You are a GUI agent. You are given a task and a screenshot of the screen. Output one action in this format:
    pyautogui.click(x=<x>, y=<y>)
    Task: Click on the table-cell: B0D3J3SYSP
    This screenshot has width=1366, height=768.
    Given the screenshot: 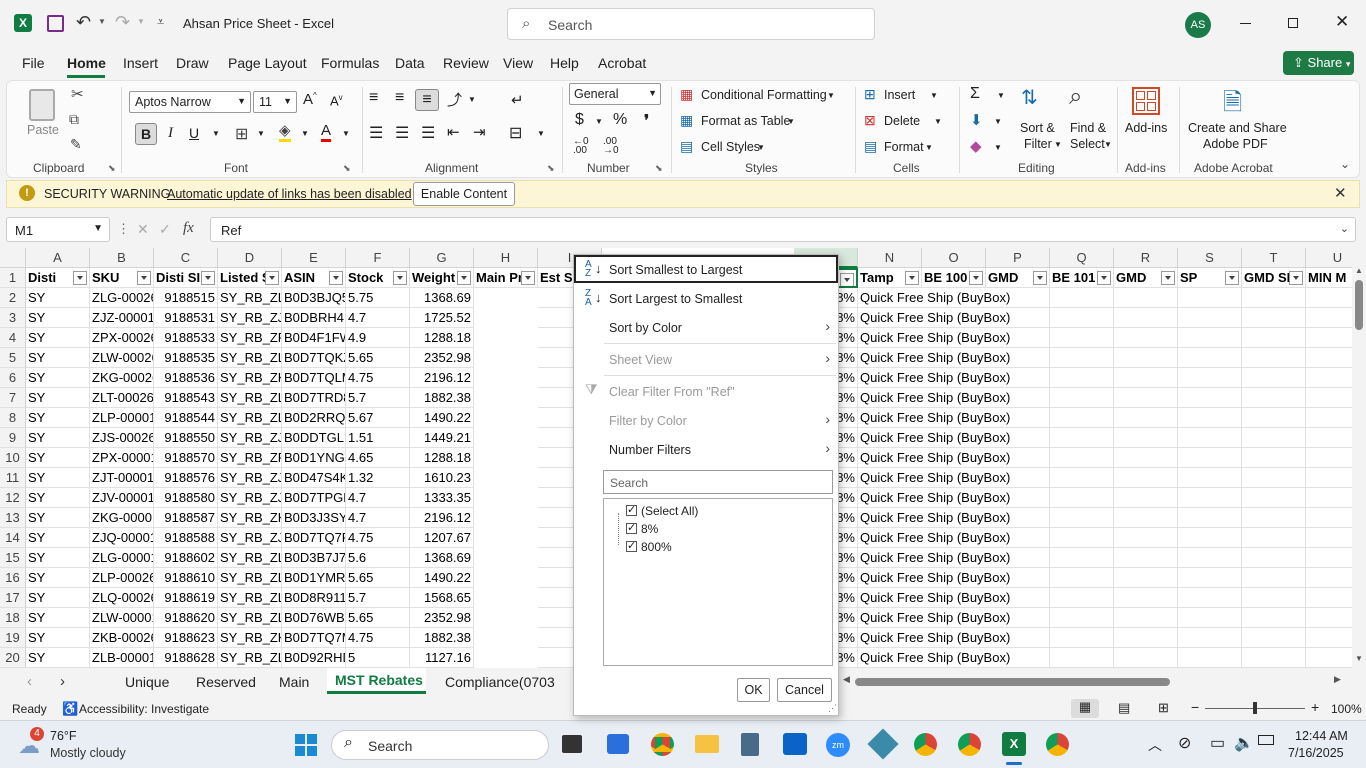 What is the action you would take?
    pyautogui.click(x=314, y=518)
    